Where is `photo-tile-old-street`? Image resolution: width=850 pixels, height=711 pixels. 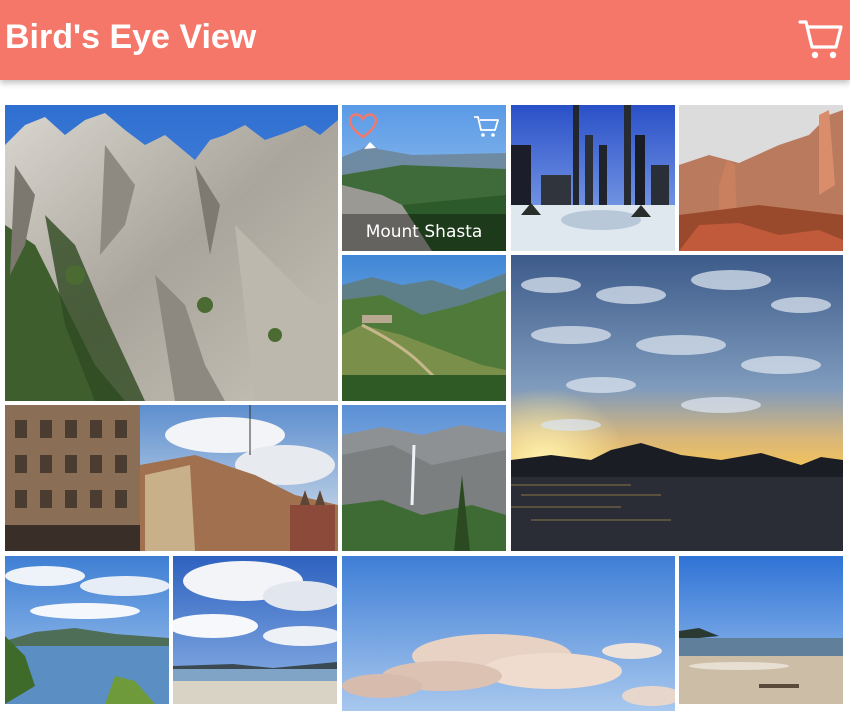 photo-tile-old-street is located at coordinates (171, 478).